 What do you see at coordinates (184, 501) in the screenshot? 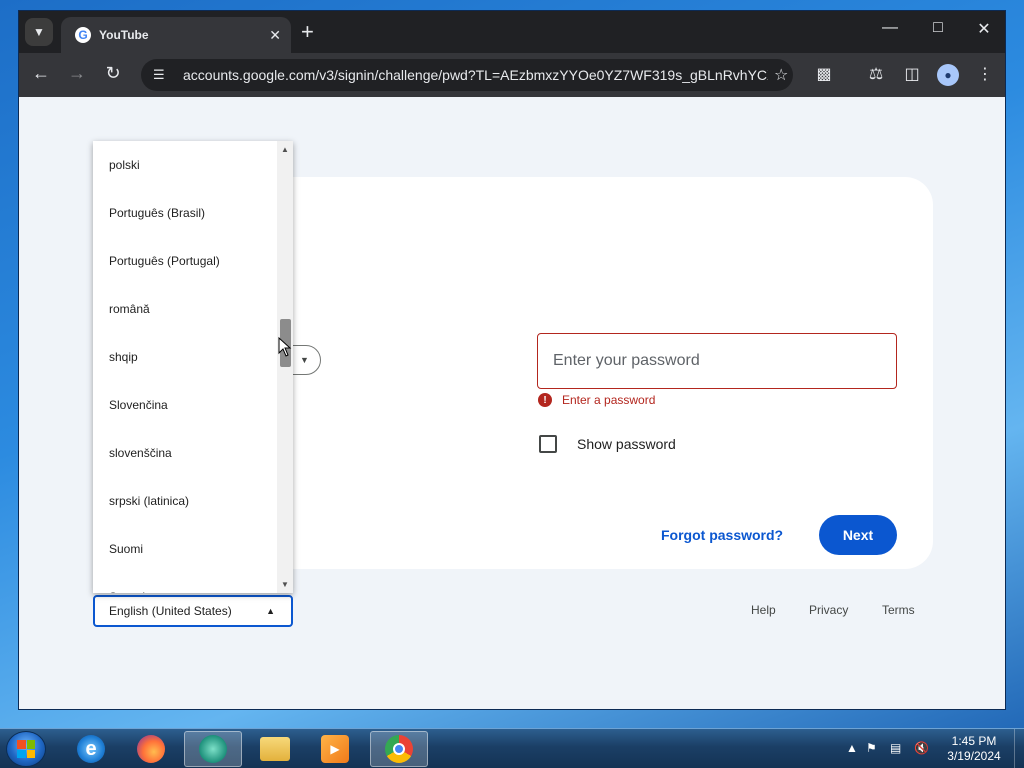
I see `language-option: srpski (latinica)` at bounding box center [184, 501].